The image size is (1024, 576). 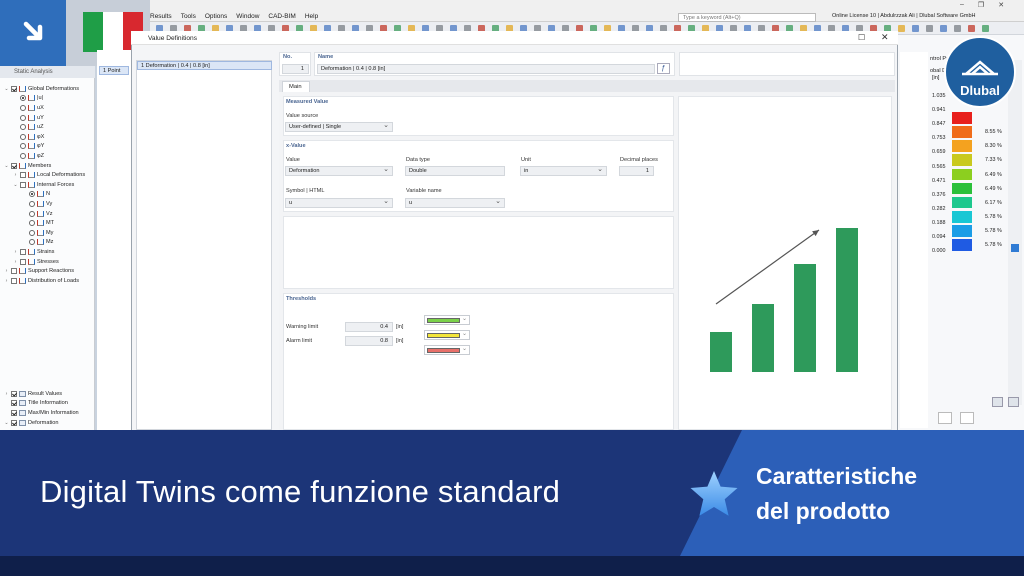 I want to click on edit-name-icon: ƒ, so click(x=663, y=68).